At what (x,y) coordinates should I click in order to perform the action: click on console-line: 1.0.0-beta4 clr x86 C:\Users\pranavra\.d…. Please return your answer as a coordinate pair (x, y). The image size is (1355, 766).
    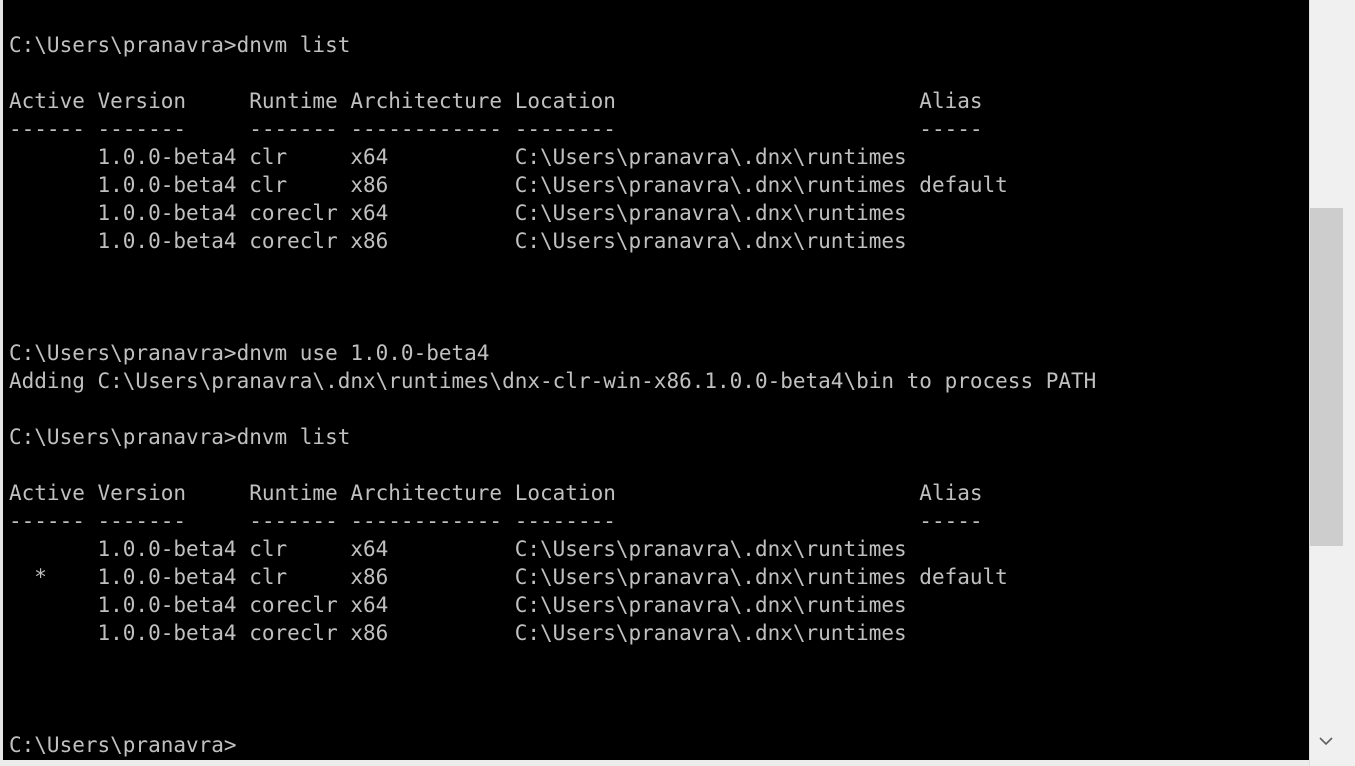
    Looking at the image, I should click on (508, 185).